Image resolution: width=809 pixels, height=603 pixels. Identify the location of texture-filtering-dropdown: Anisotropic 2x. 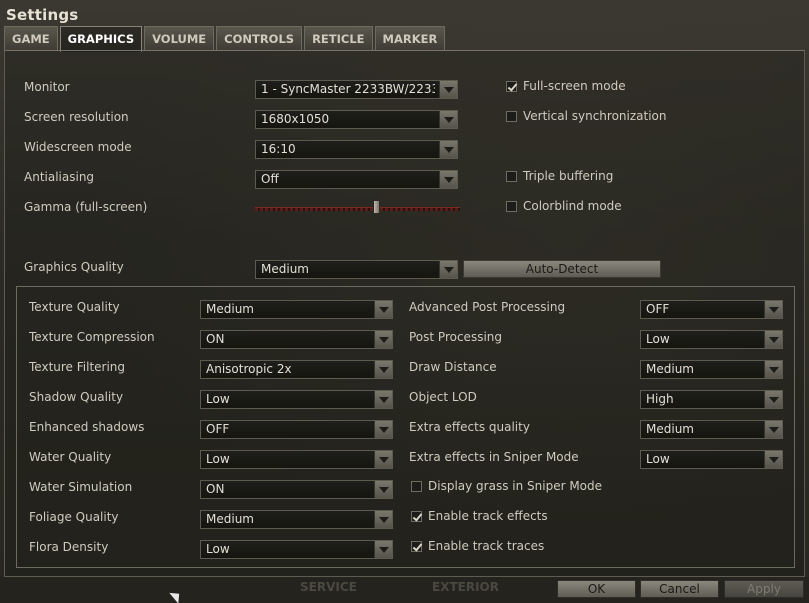
(296, 369).